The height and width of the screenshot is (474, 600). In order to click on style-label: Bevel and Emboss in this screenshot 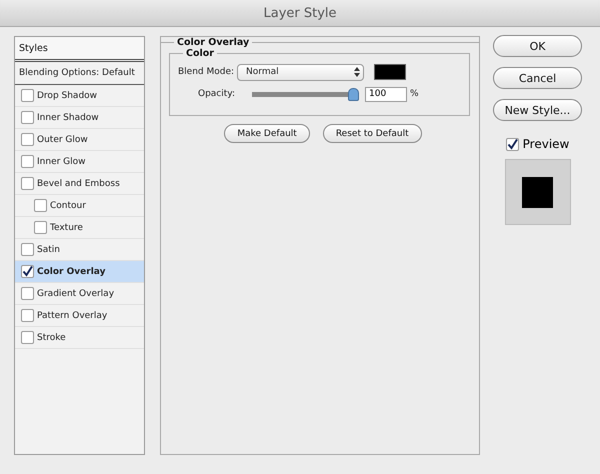, I will do `click(78, 183)`.